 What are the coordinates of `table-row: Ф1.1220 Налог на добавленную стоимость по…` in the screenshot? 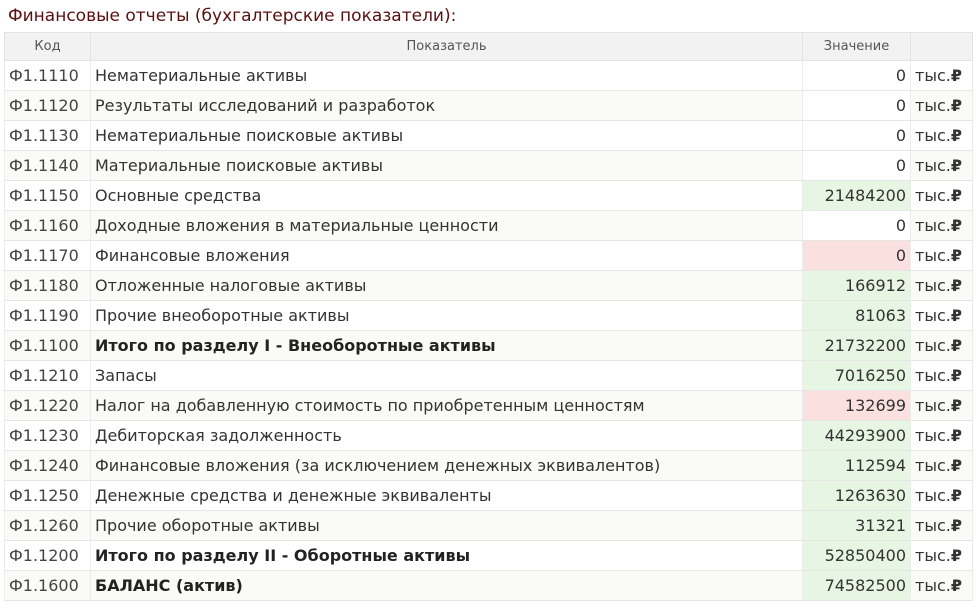 It's located at (488, 405).